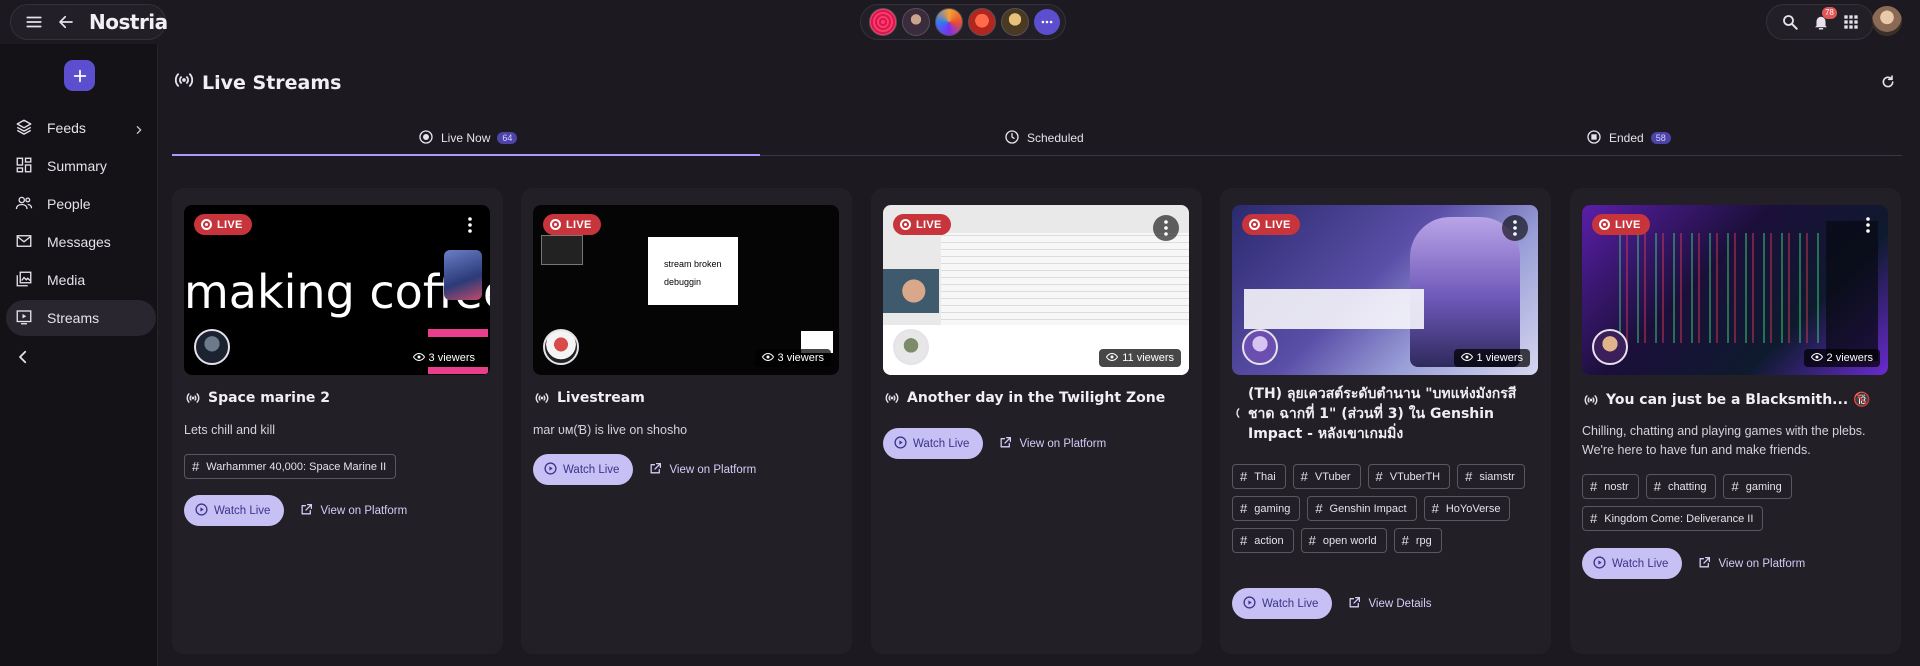 This screenshot has width=1920, height=666. Describe the element at coordinates (337, 290) in the screenshot. I see `stream-thumbnail: making coffee LIVE 3 viewers` at that location.